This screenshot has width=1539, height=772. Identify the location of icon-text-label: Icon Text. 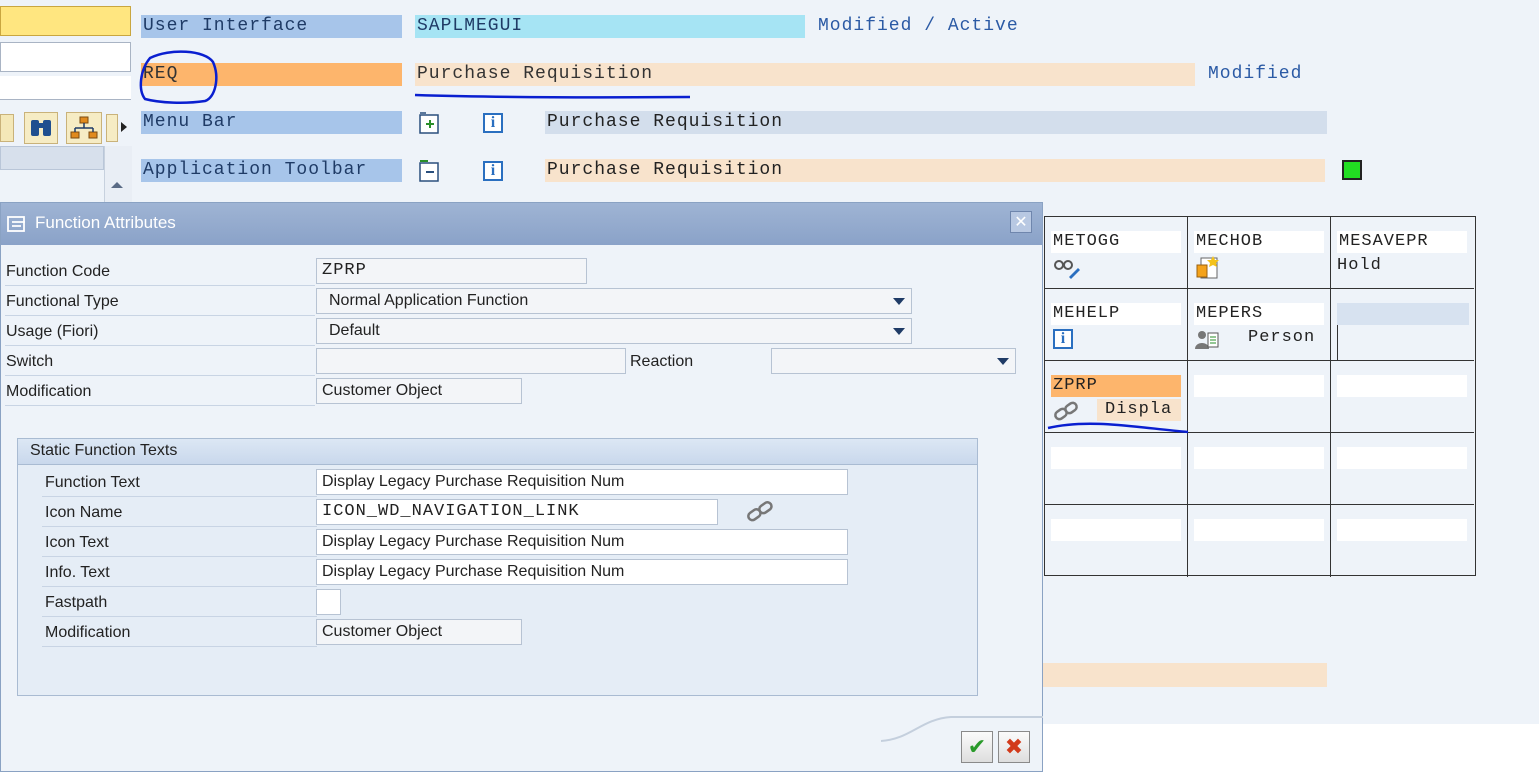
(77, 542).